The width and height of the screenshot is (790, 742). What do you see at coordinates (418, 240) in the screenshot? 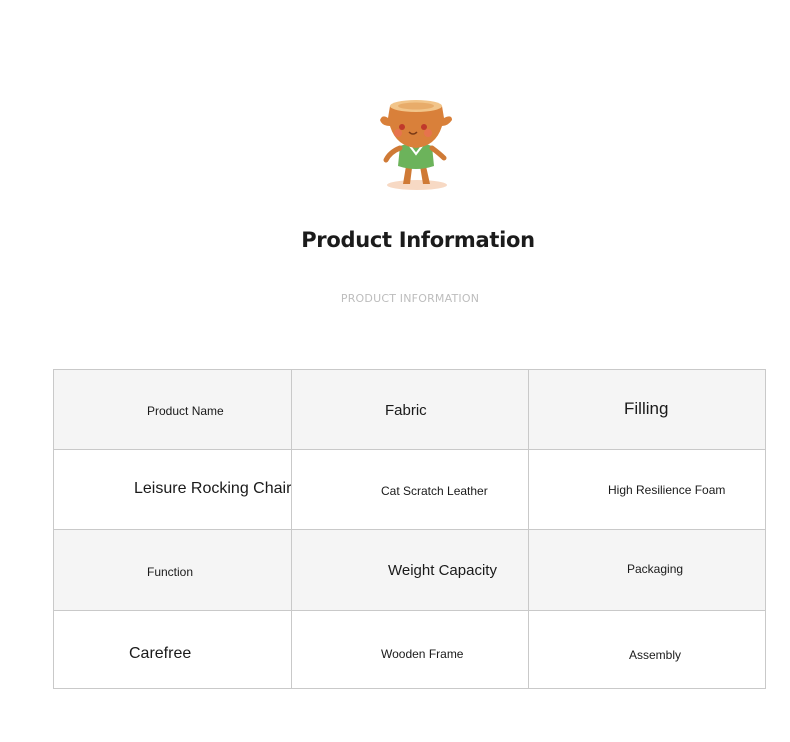
I see `page-title: Product Information` at bounding box center [418, 240].